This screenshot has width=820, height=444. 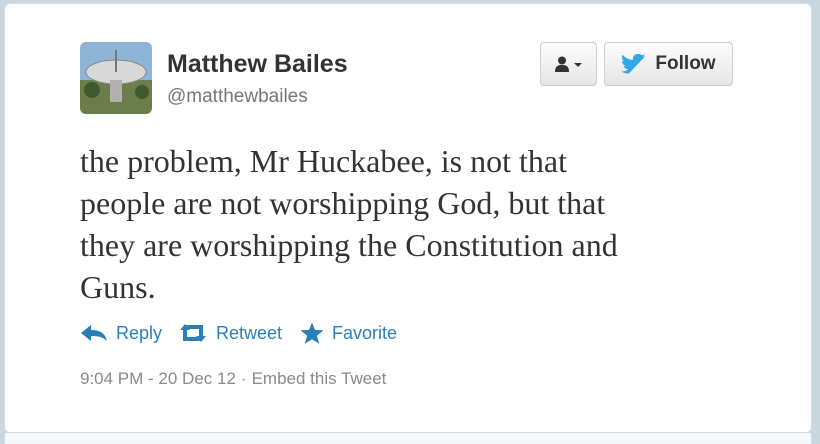 What do you see at coordinates (365, 332) in the screenshot?
I see `favorite-label: Favorite` at bounding box center [365, 332].